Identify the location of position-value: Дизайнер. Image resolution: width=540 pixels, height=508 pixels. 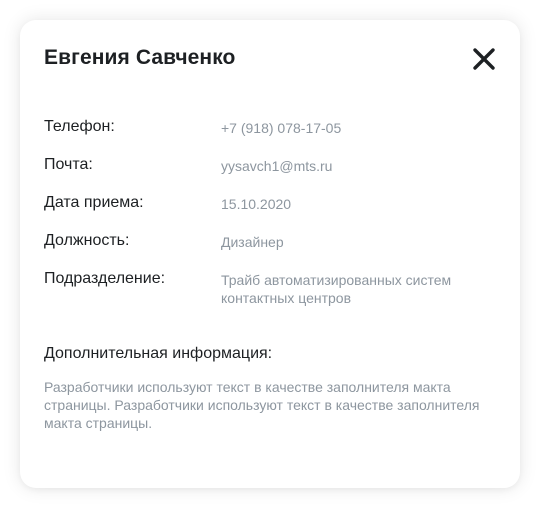
(252, 242).